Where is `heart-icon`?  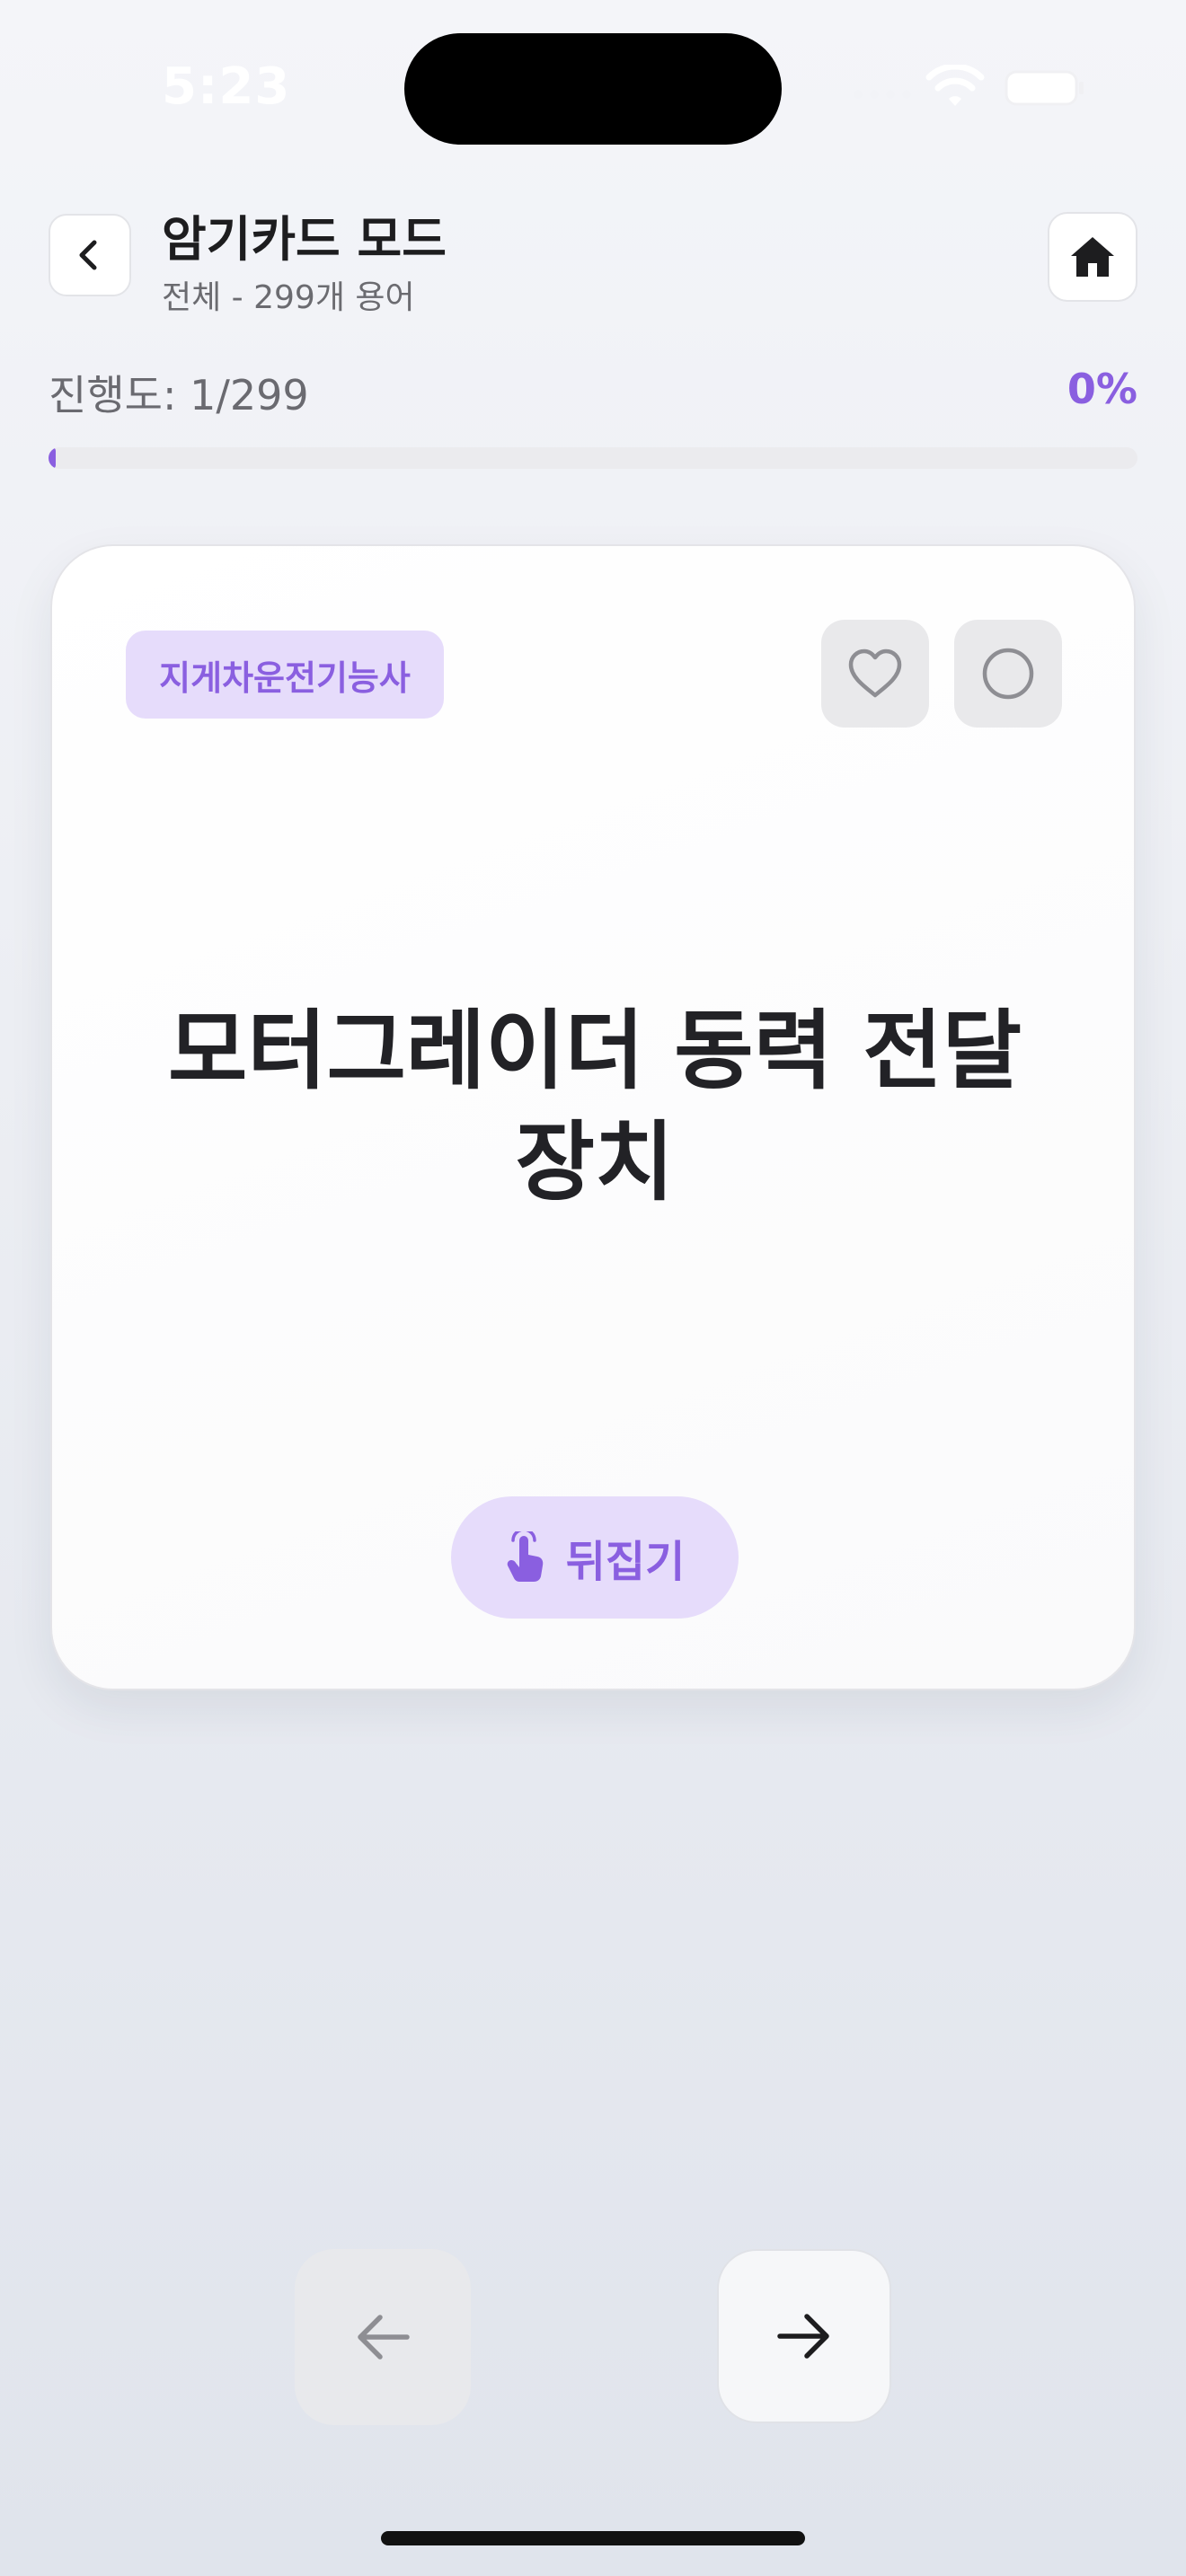 heart-icon is located at coordinates (875, 673).